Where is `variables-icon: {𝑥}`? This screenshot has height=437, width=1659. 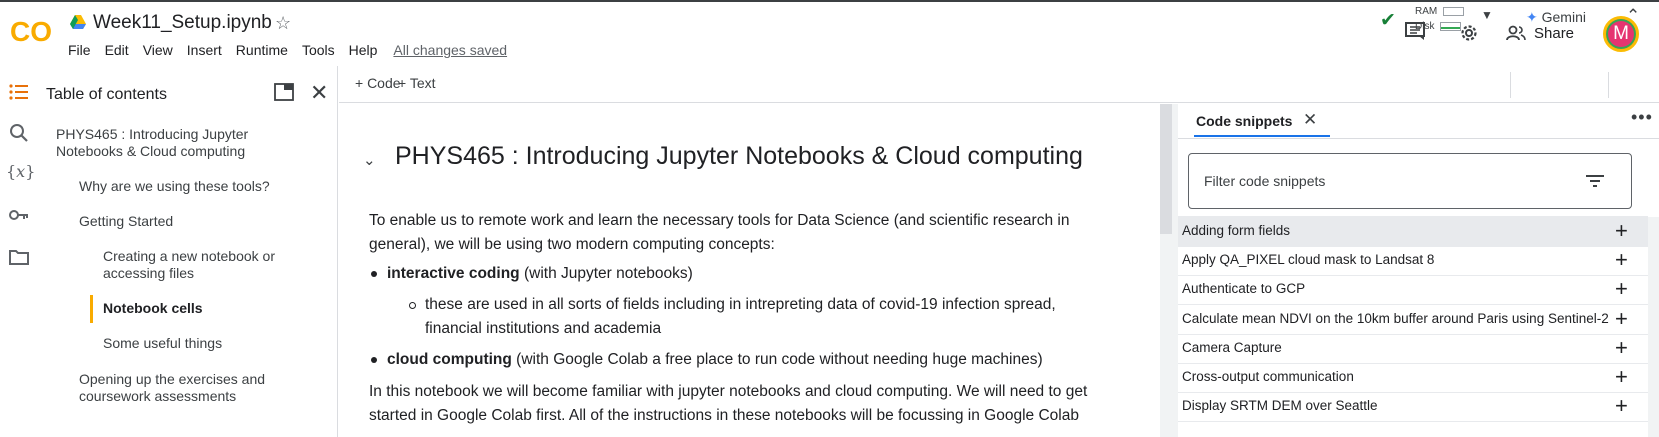
variables-icon: {𝑥} is located at coordinates (20, 173).